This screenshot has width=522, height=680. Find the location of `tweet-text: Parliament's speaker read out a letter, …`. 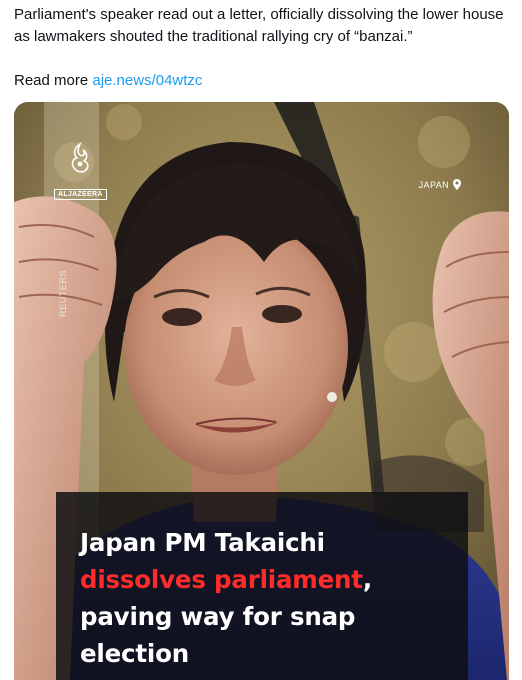

tweet-text: Parliament's speaker read out a letter, … is located at coordinates (259, 25).